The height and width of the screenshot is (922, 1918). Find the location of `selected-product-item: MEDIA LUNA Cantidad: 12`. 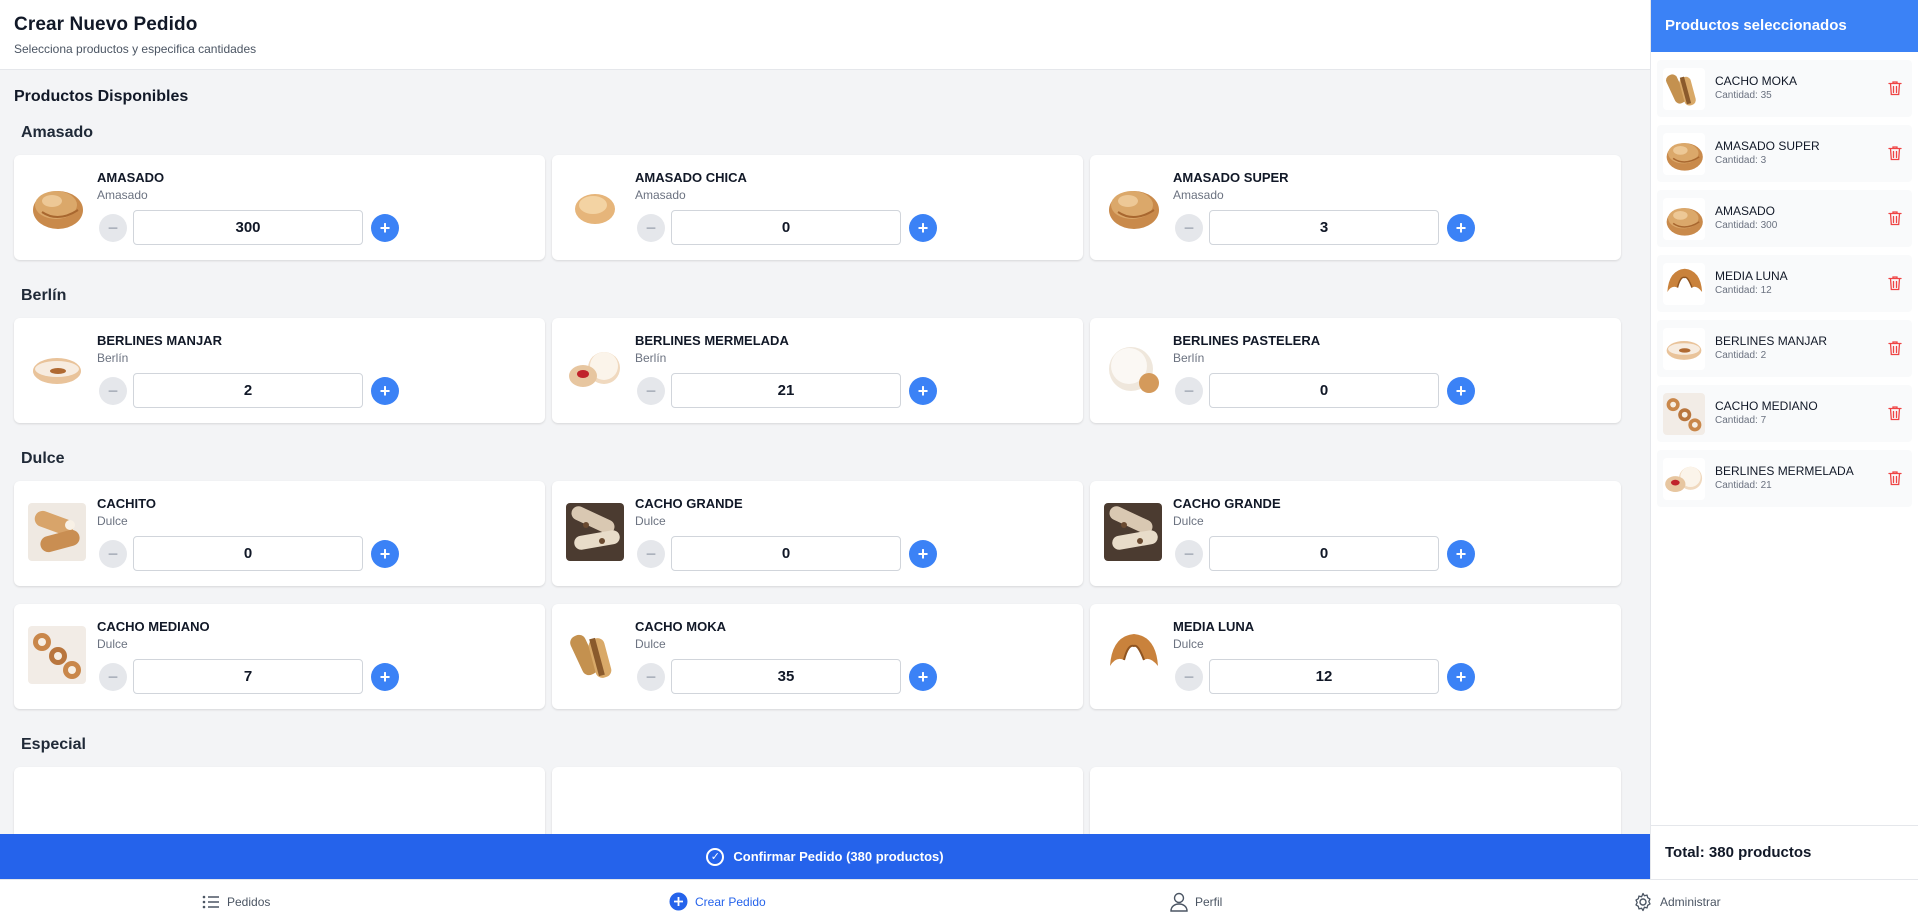

selected-product-item: MEDIA LUNA Cantidad: 12 is located at coordinates (1784, 283).